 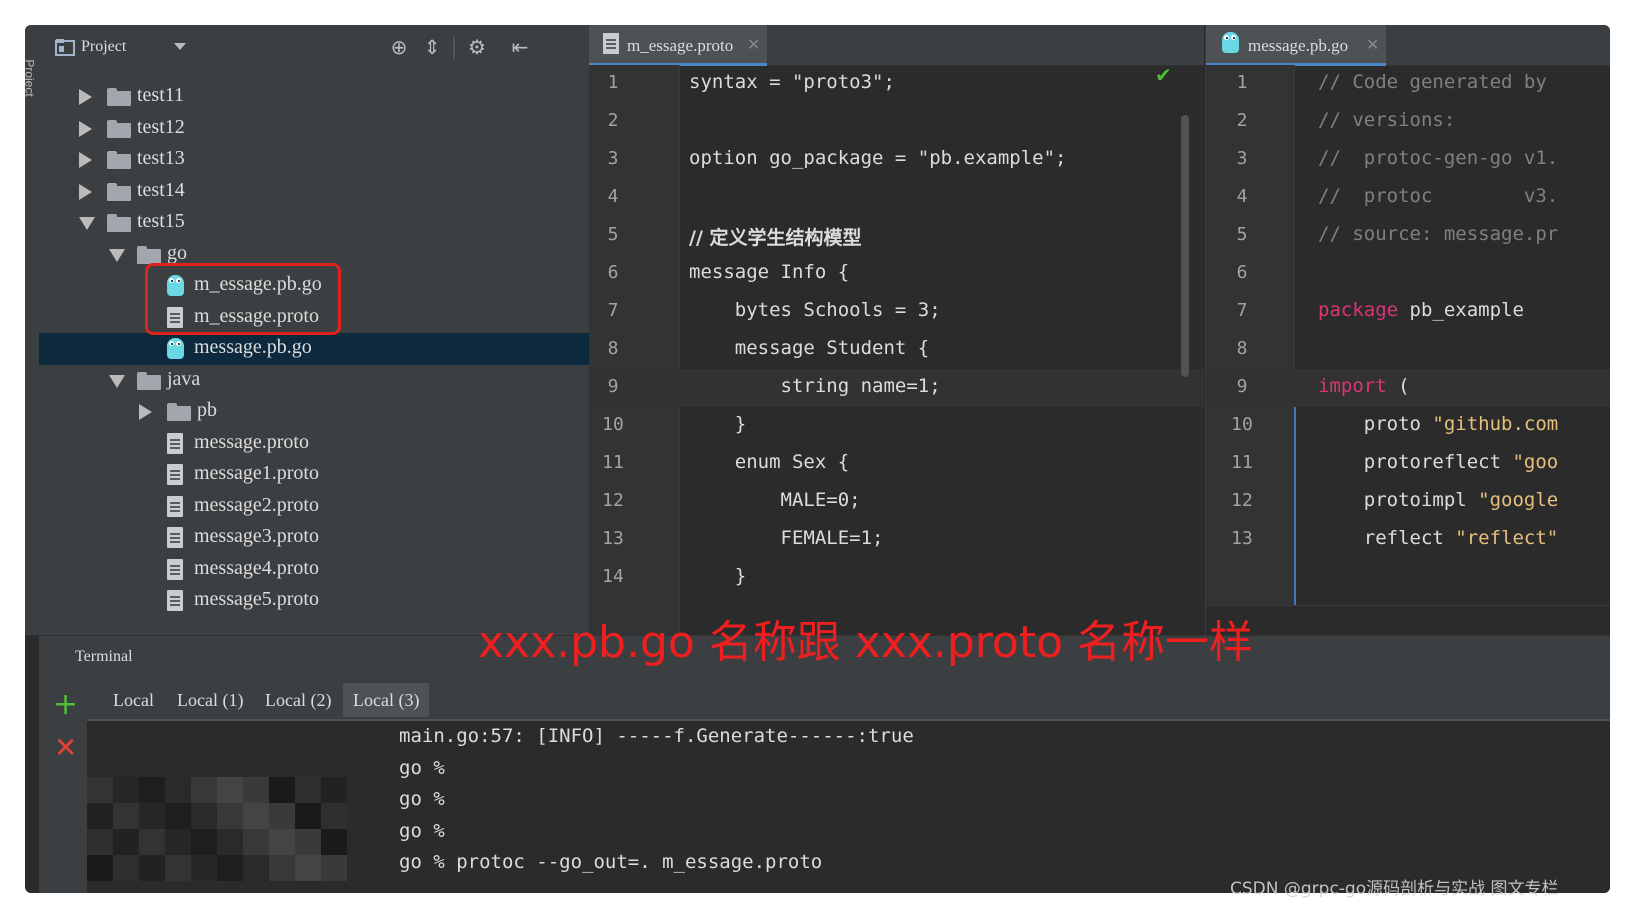 I want to click on code-line: 7 package pb_example, so click(x=1408, y=312).